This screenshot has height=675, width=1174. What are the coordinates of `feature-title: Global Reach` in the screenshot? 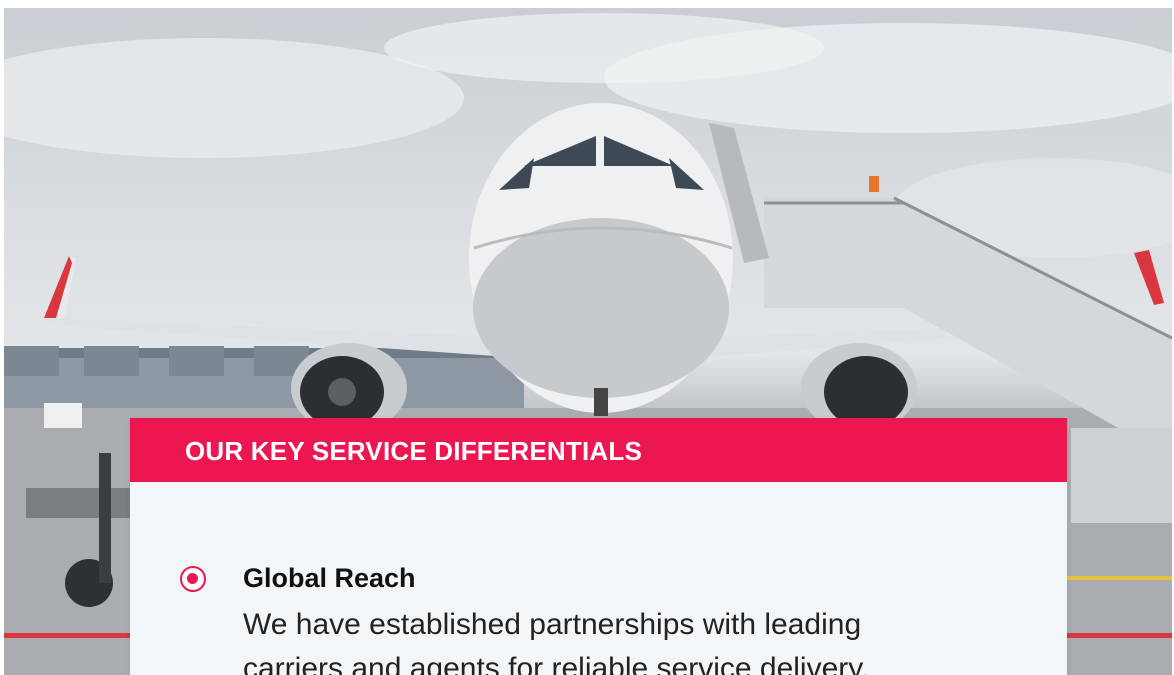 It's located at (329, 578).